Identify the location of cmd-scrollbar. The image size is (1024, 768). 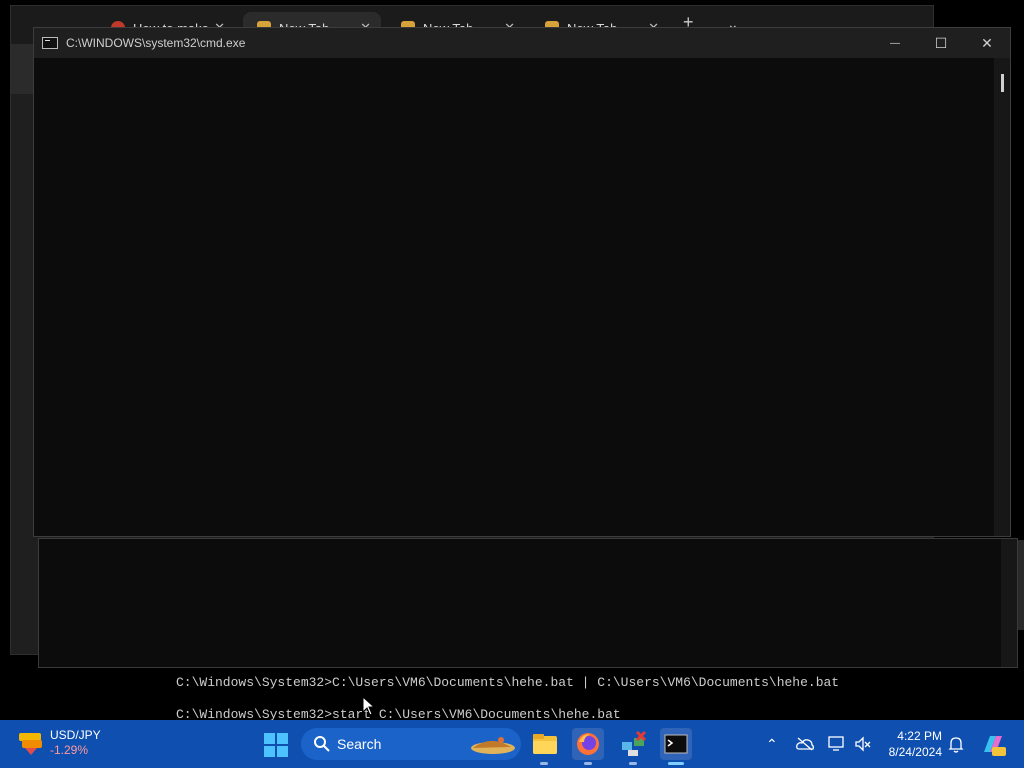
(1002, 297).